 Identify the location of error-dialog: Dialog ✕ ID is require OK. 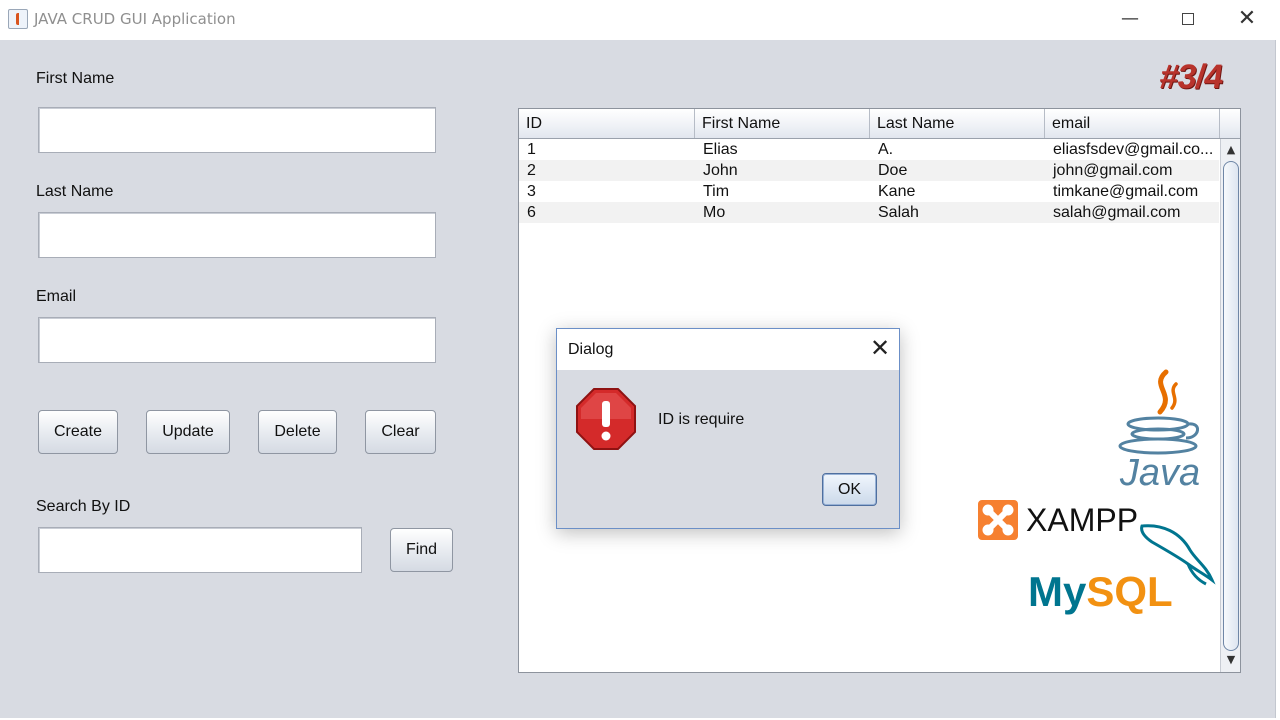
(728, 428).